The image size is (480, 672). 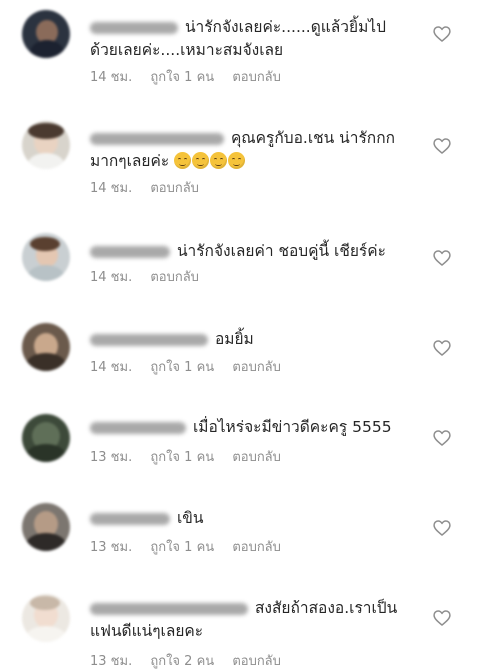 What do you see at coordinates (281, 251) in the screenshot?
I see `comment-text-line1: น่ารักจังเลยค่า ชอบคู่นี้ เชียร์ค่ะ` at bounding box center [281, 251].